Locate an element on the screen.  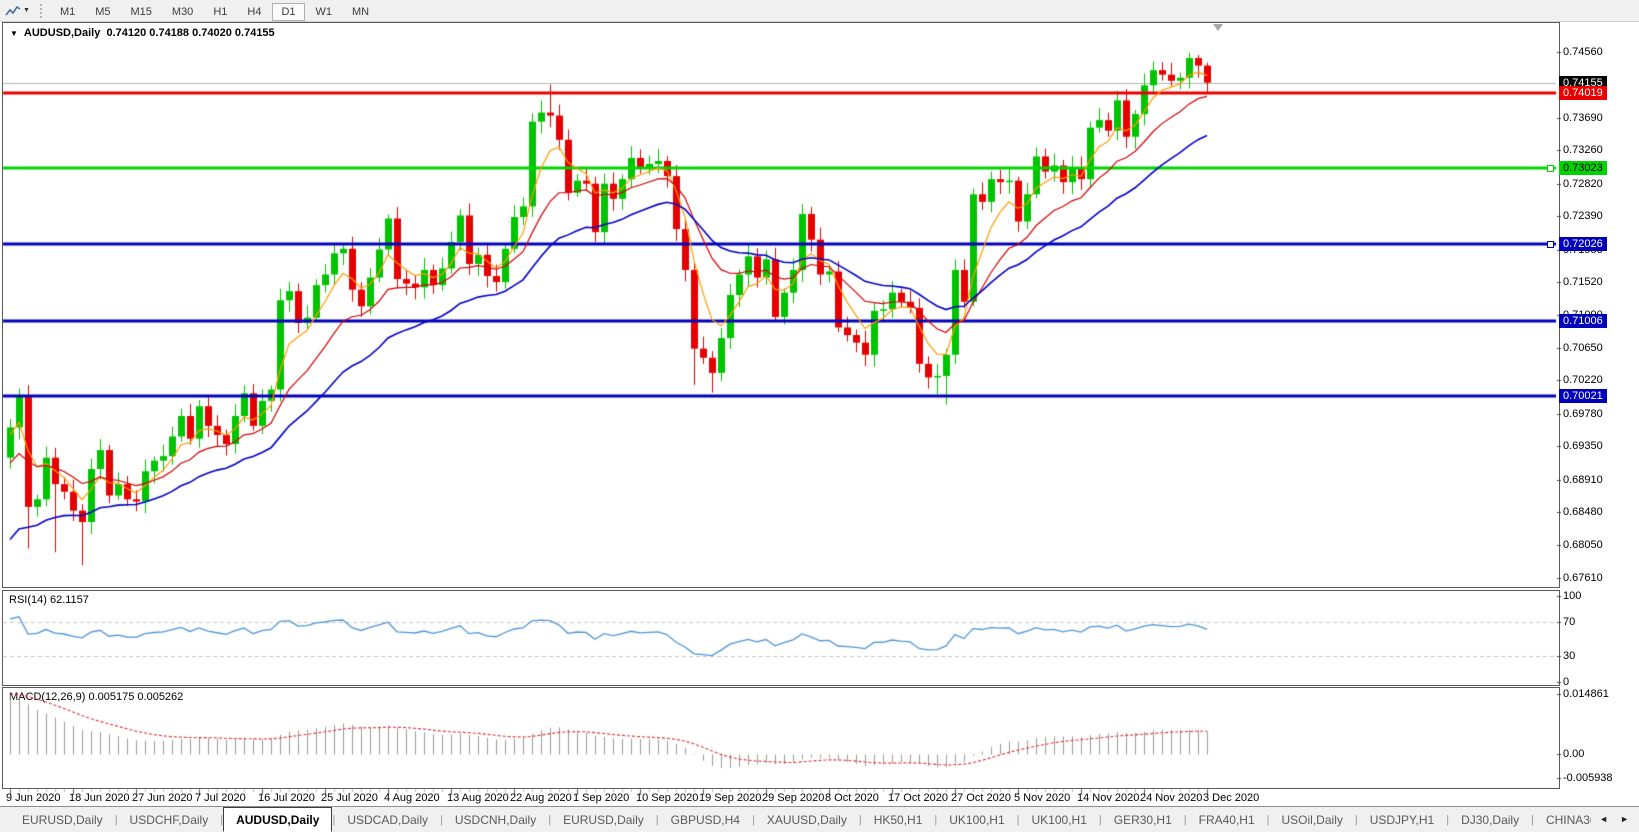
price-tick-label: 0.72820 is located at coordinates (1583, 183).